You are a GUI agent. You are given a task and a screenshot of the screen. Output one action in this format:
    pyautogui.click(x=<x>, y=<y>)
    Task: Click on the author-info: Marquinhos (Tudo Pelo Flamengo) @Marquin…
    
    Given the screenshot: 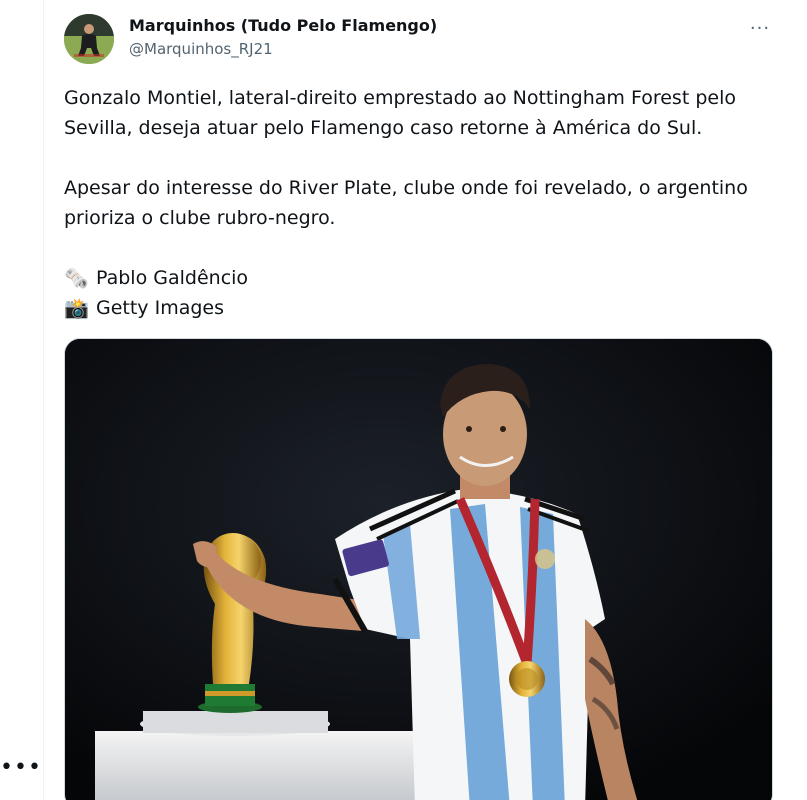 What is the action you would take?
    pyautogui.click(x=283, y=37)
    